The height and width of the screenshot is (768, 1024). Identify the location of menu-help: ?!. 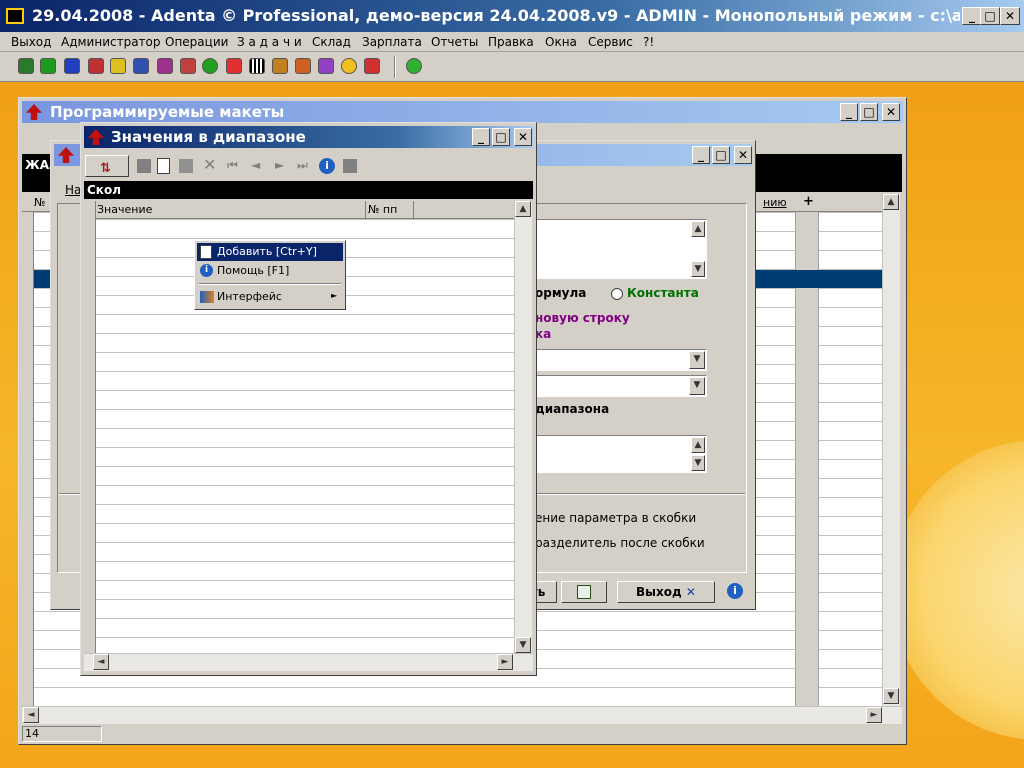
(648, 42).